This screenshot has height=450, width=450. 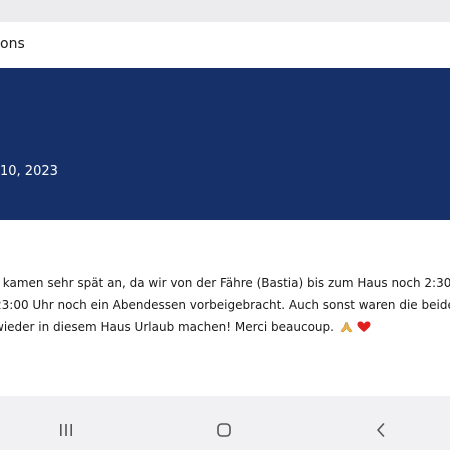 I want to click on back-button, so click(x=381, y=429).